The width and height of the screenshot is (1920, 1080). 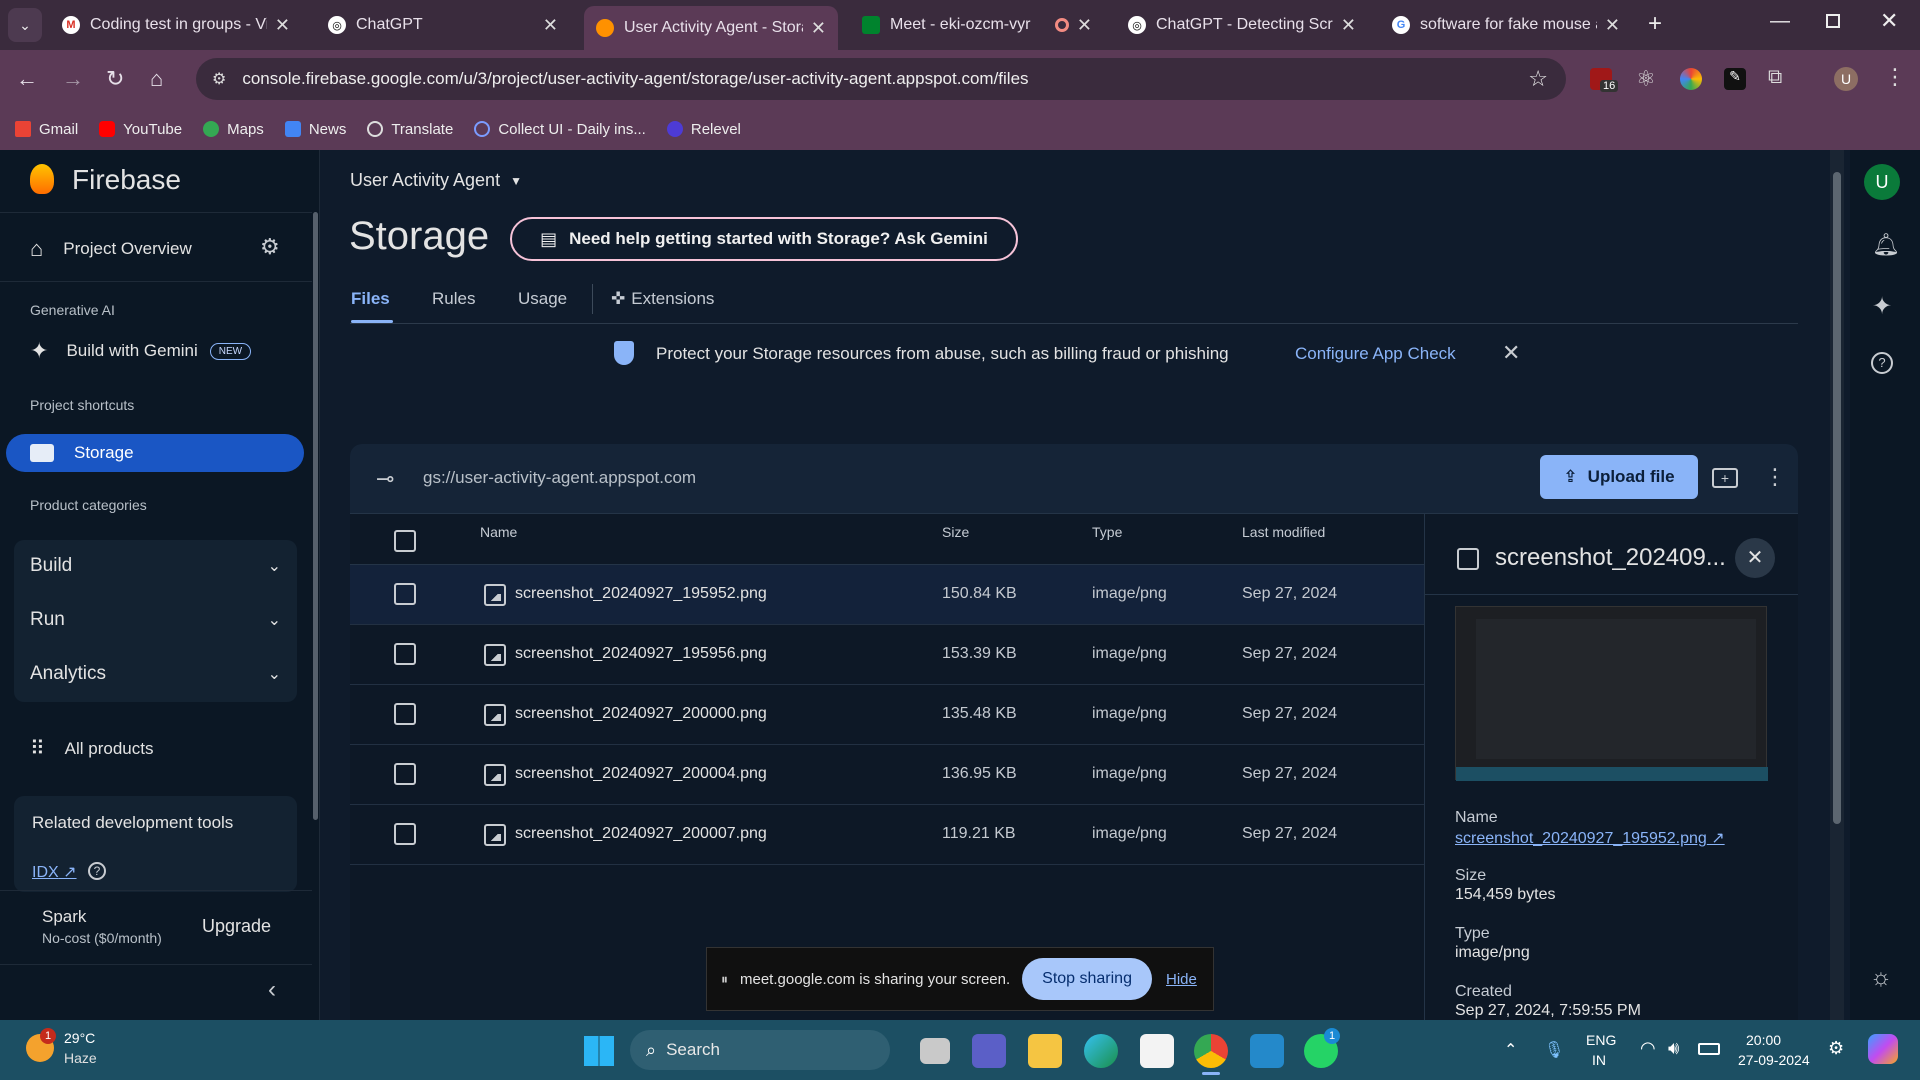 I want to click on category-run: Run ⌄, so click(x=155, y=620).